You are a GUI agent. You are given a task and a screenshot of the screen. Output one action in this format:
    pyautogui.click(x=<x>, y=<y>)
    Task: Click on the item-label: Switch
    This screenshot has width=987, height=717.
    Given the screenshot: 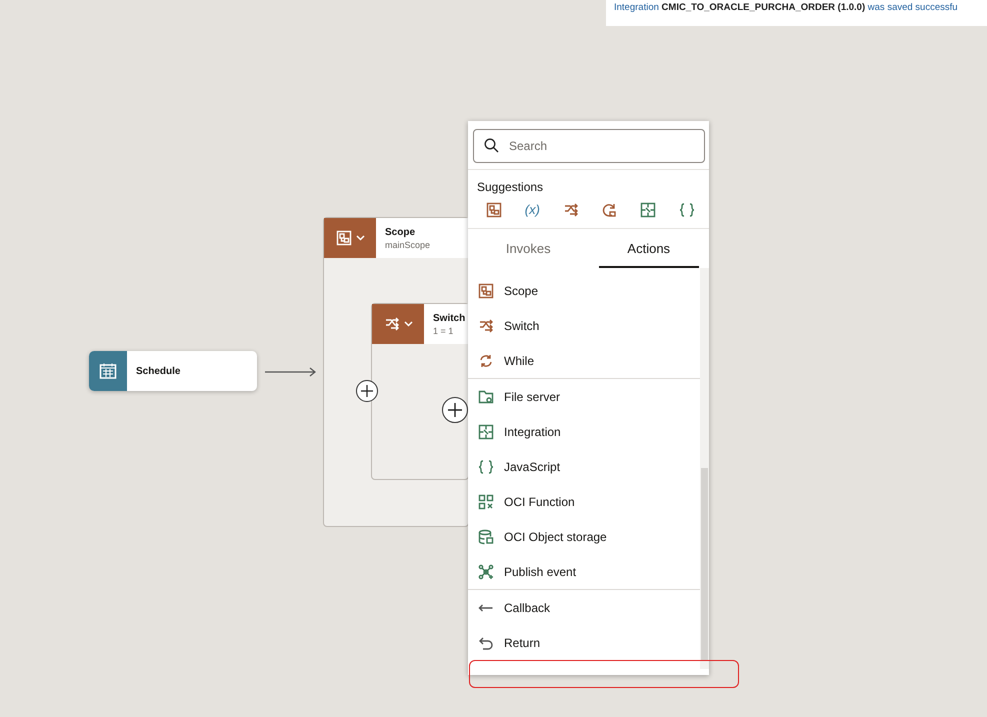 What is the action you would take?
    pyautogui.click(x=522, y=325)
    